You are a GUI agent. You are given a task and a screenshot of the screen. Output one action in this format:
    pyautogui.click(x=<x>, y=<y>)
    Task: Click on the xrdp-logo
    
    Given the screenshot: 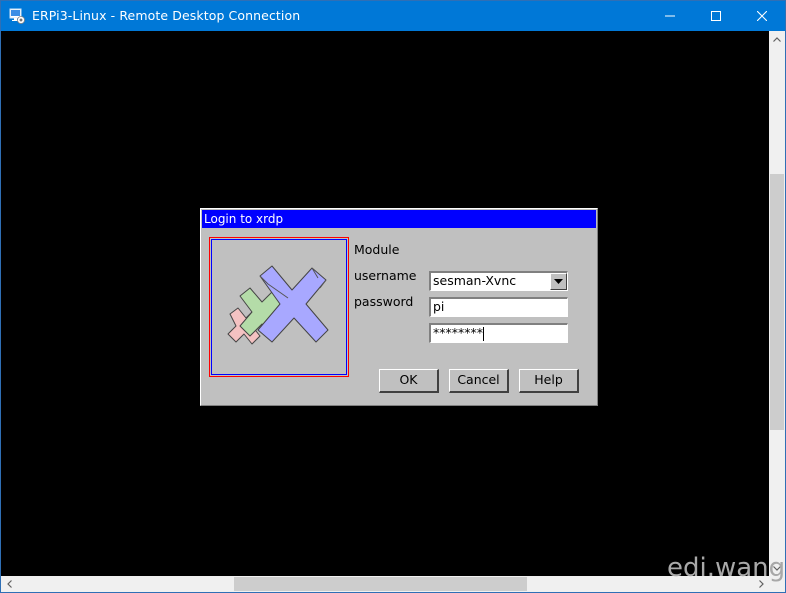 What is the action you would take?
    pyautogui.click(x=279, y=307)
    